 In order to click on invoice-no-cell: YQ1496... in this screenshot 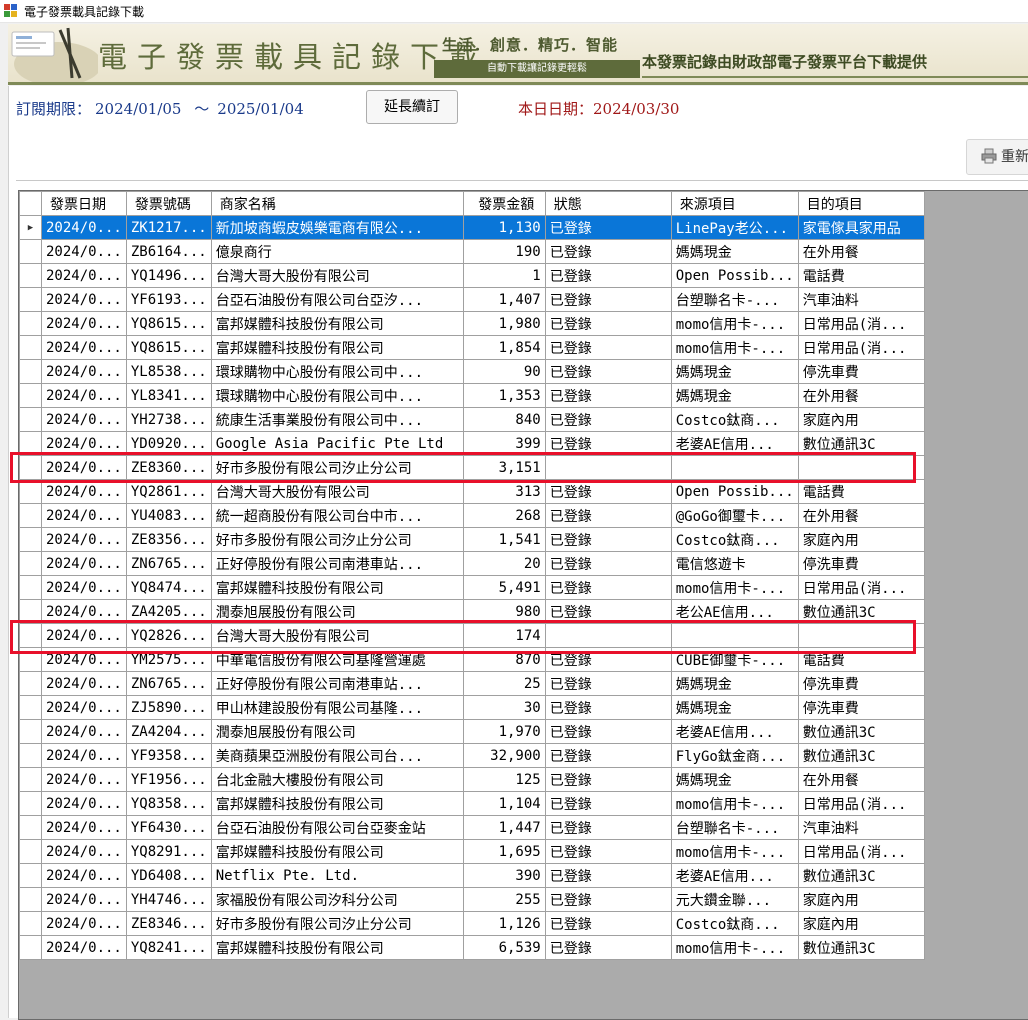, I will do `click(168, 275)`.